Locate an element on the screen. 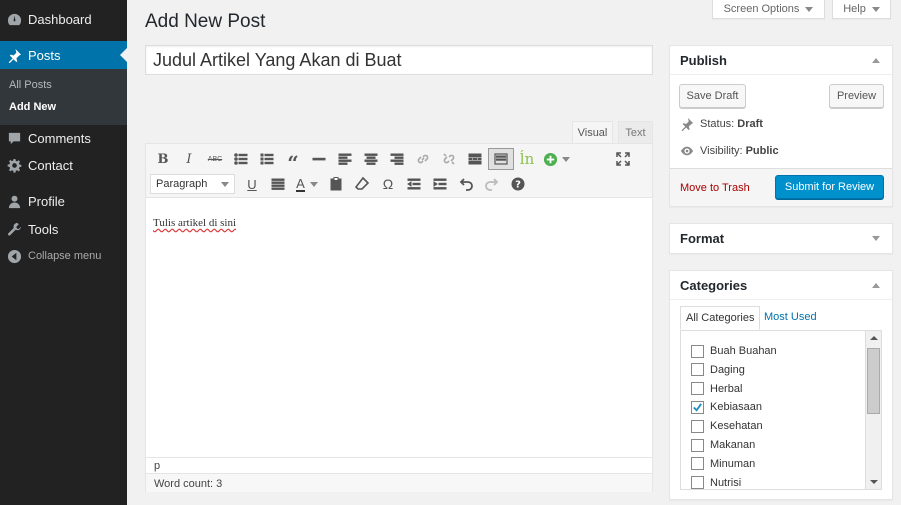 This screenshot has height=505, width=901. strikethrough-icon: ABC is located at coordinates (215, 159).